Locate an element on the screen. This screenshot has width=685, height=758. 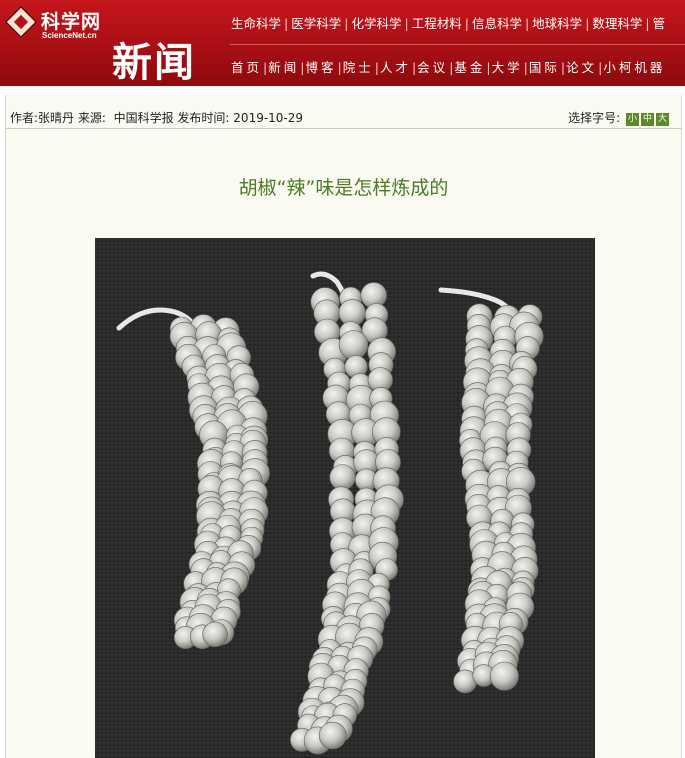
nav-earth-science: 地球科学 is located at coordinates (557, 23).